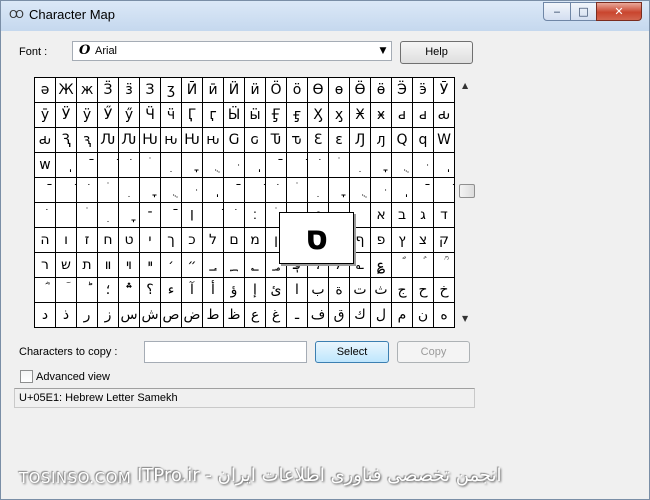  I want to click on char-cell: ط, so click(213, 315).